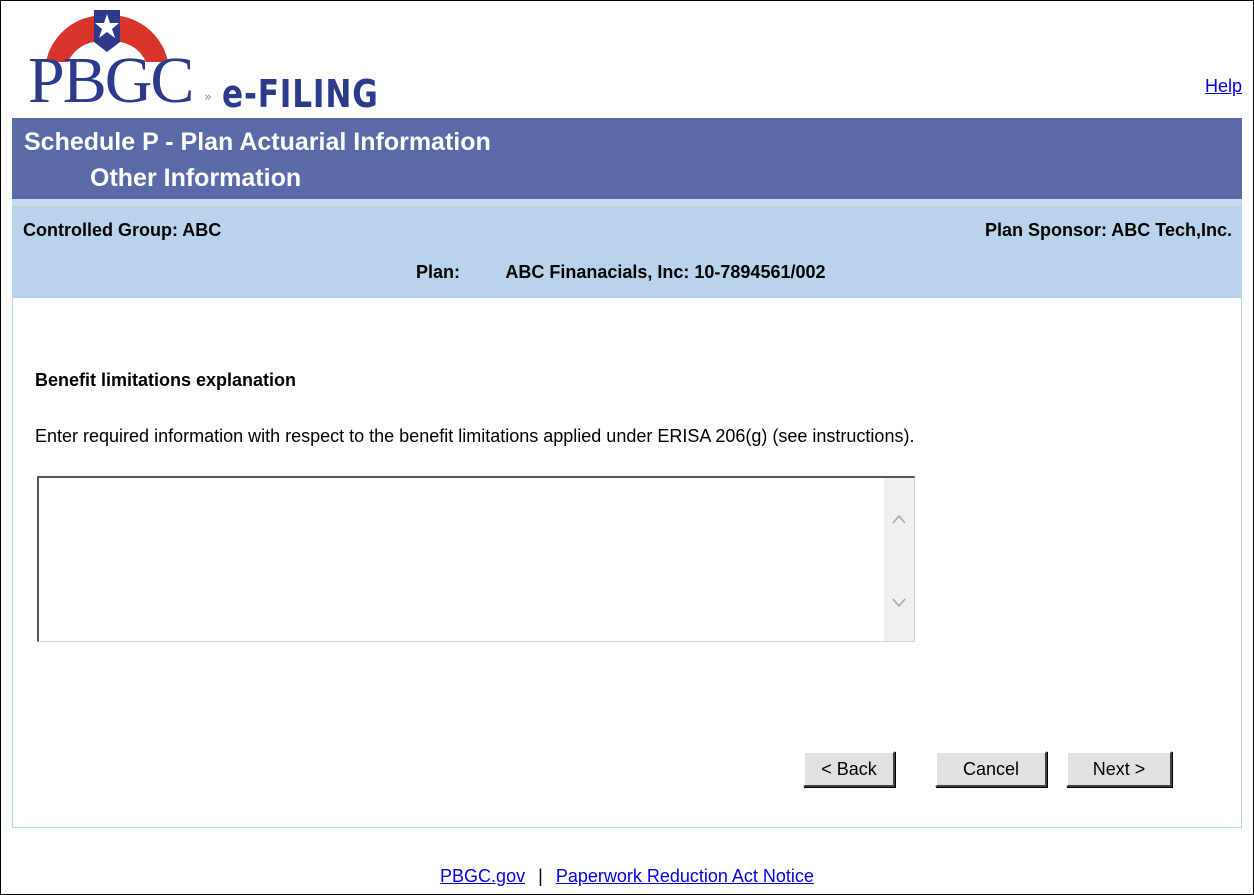  I want to click on section-title: Benefit limitations explanation, so click(166, 380).